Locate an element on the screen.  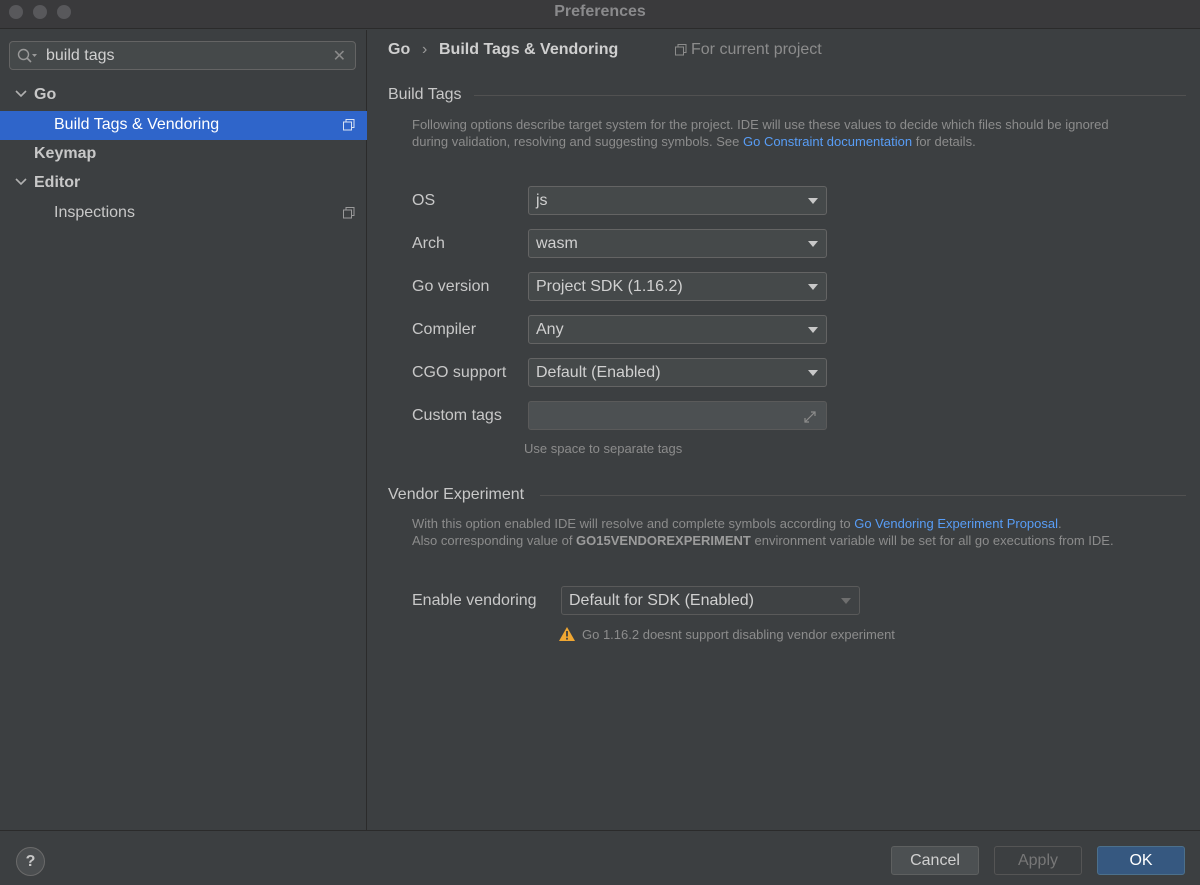
ok-button: OK is located at coordinates (1141, 860).